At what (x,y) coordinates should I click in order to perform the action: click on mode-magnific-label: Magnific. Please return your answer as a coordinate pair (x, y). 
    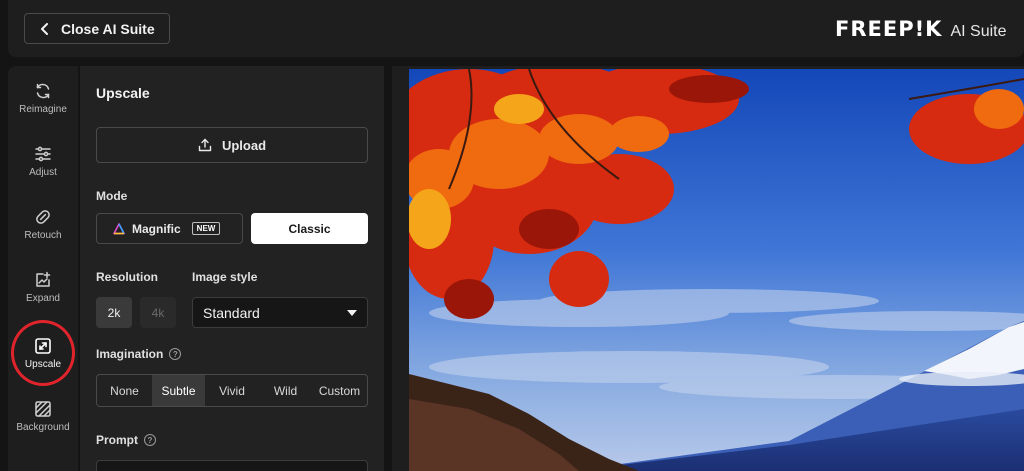
    Looking at the image, I should click on (156, 228).